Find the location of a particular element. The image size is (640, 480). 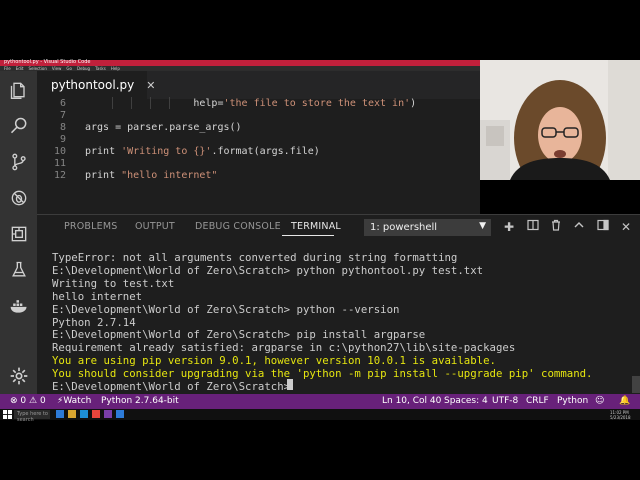

terminal-select: 1: powershell ▼ is located at coordinates (427, 227).